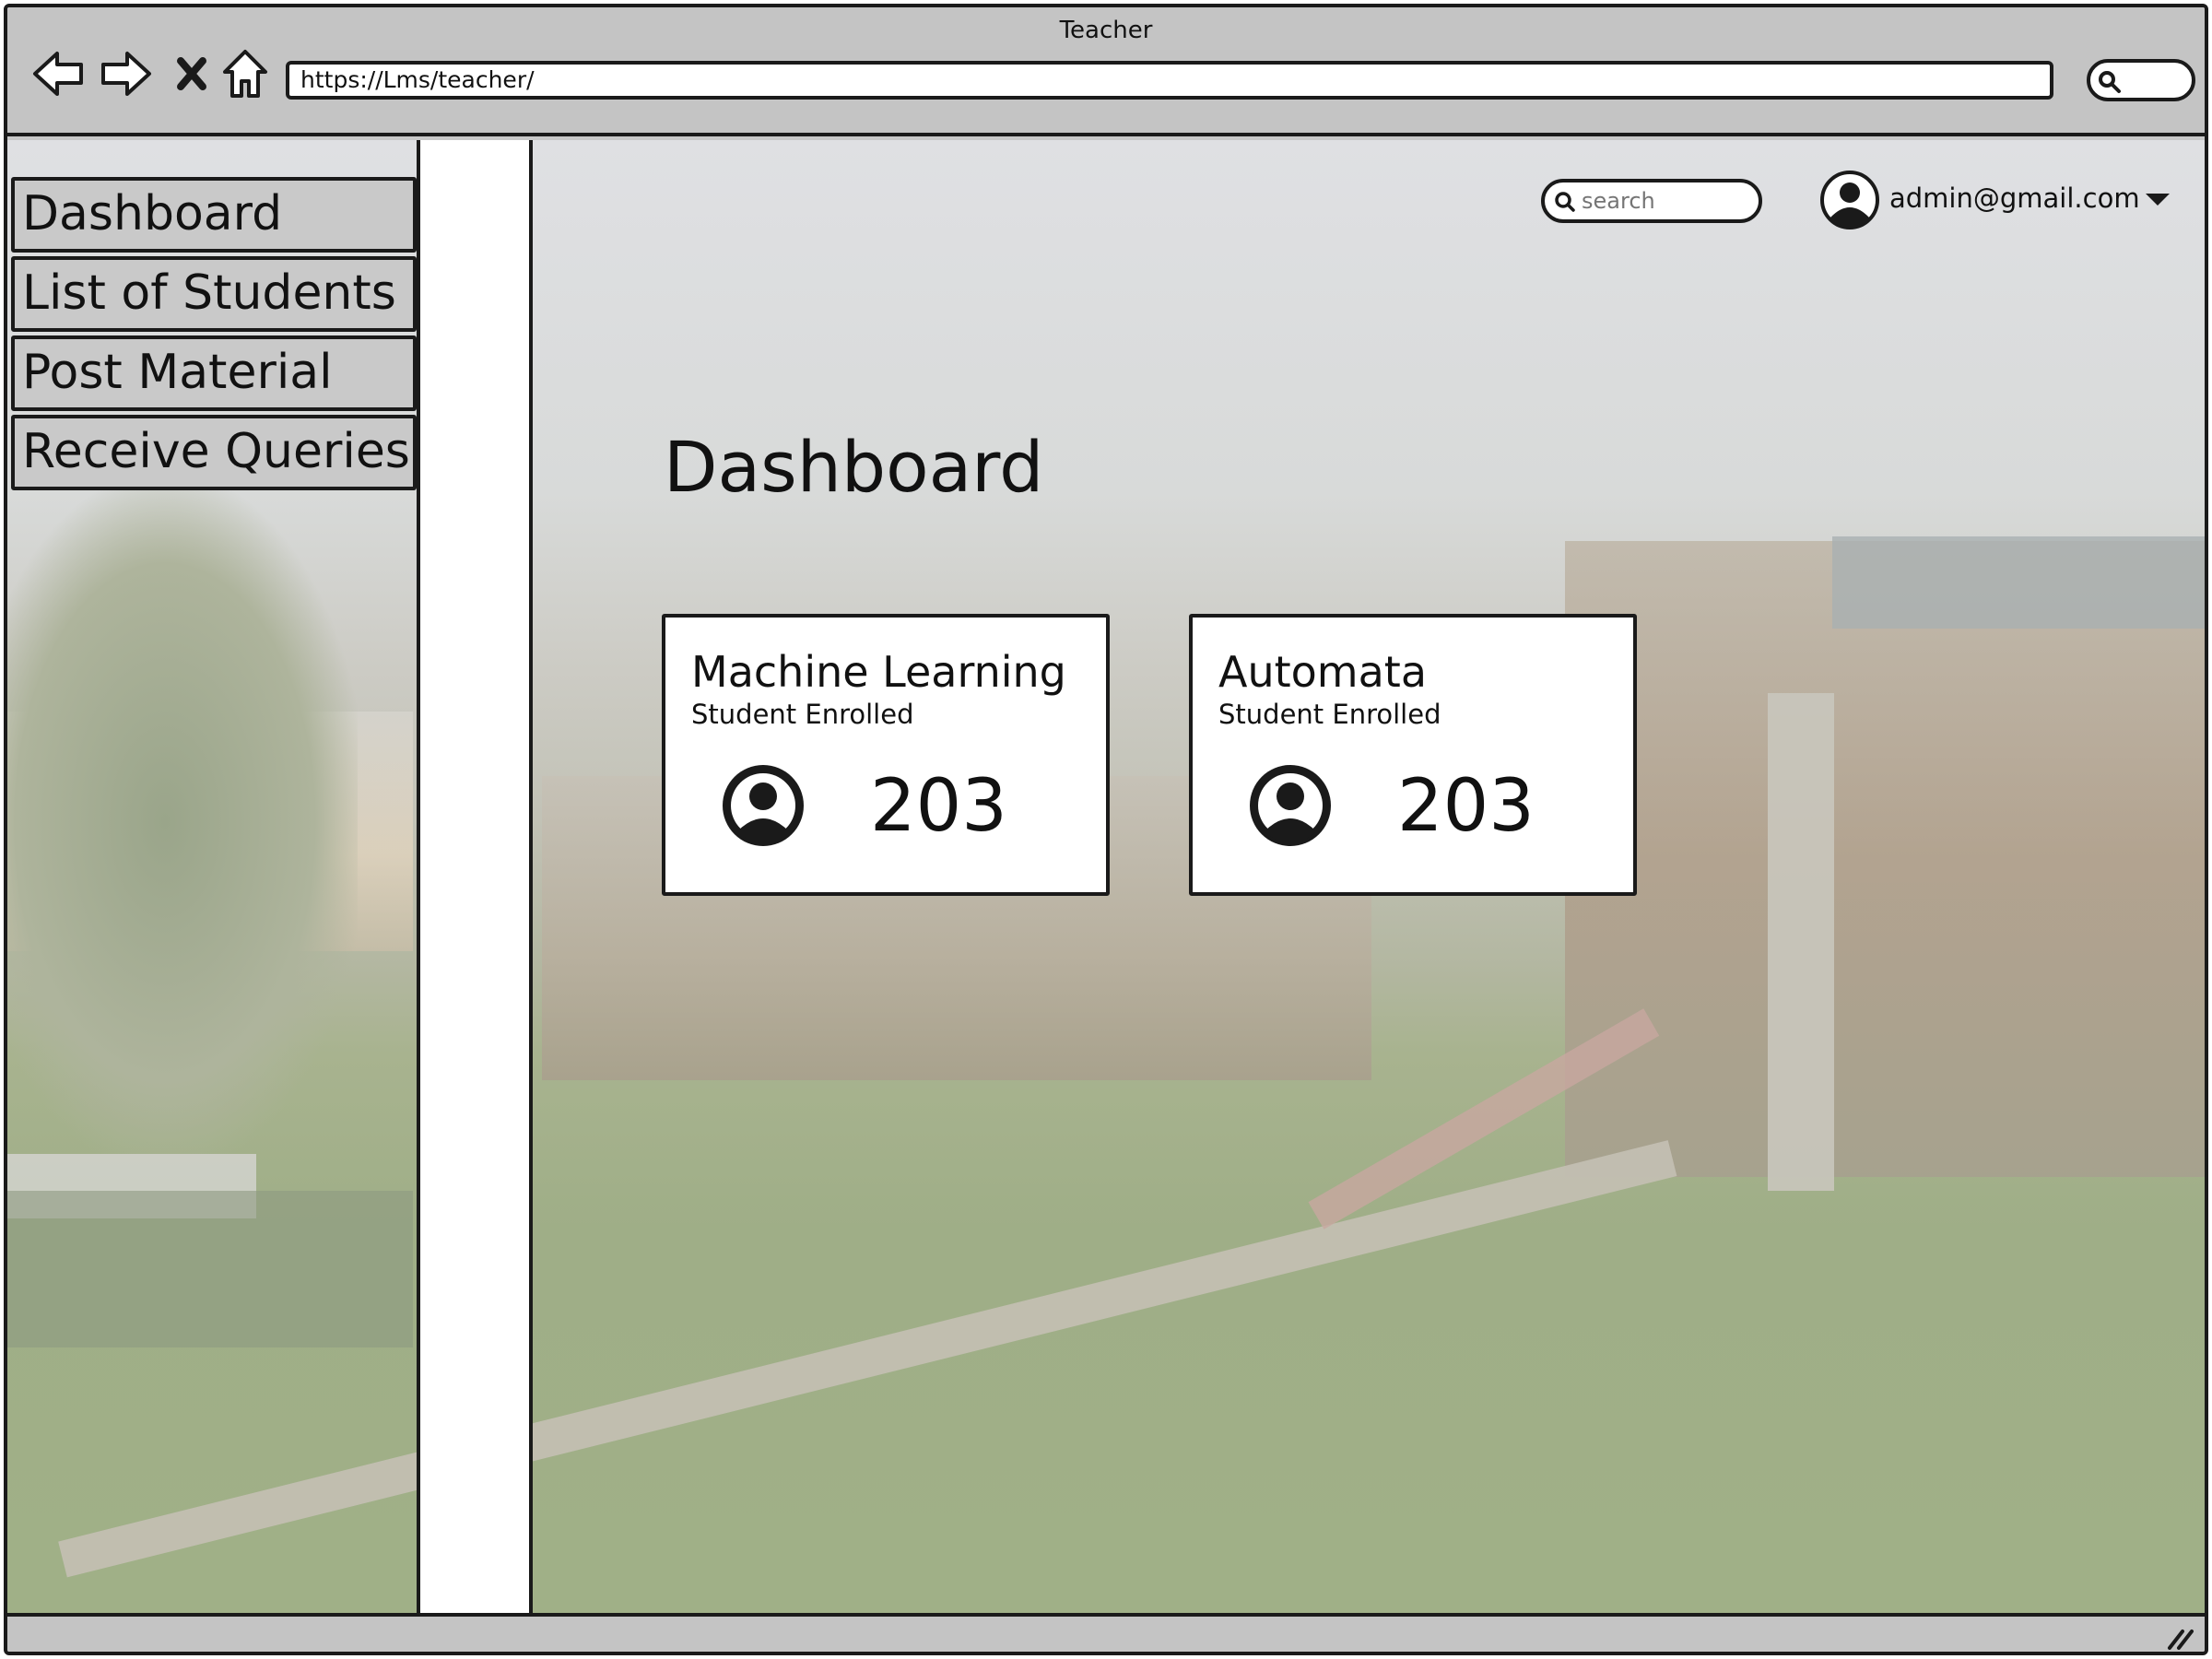 This screenshot has height=1659, width=2212. I want to click on resize-handle-icon, so click(2179, 1638).